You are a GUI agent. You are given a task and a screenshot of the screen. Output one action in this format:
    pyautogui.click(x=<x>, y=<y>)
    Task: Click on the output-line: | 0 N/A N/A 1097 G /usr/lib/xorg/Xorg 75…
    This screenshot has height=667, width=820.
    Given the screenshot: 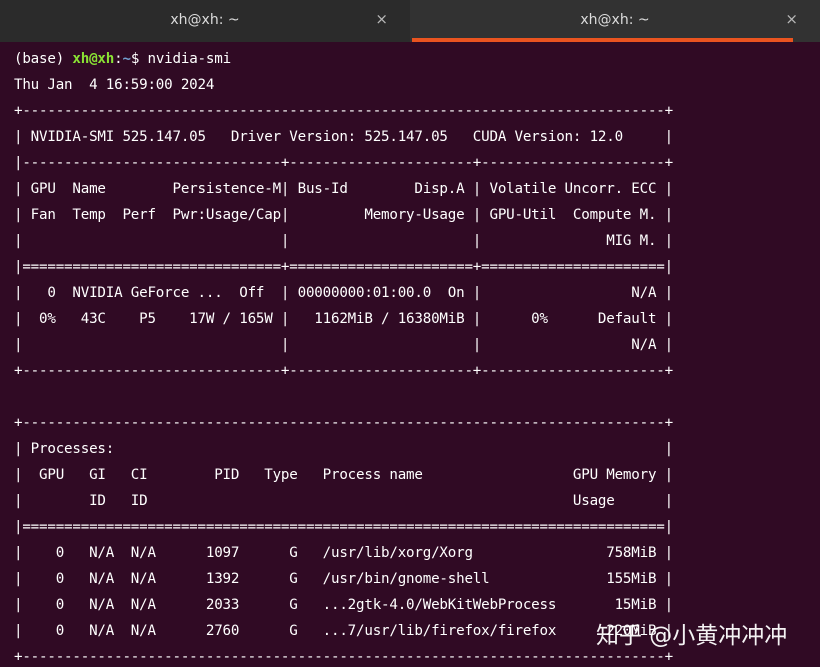 What is the action you would take?
    pyautogui.click(x=343, y=553)
    